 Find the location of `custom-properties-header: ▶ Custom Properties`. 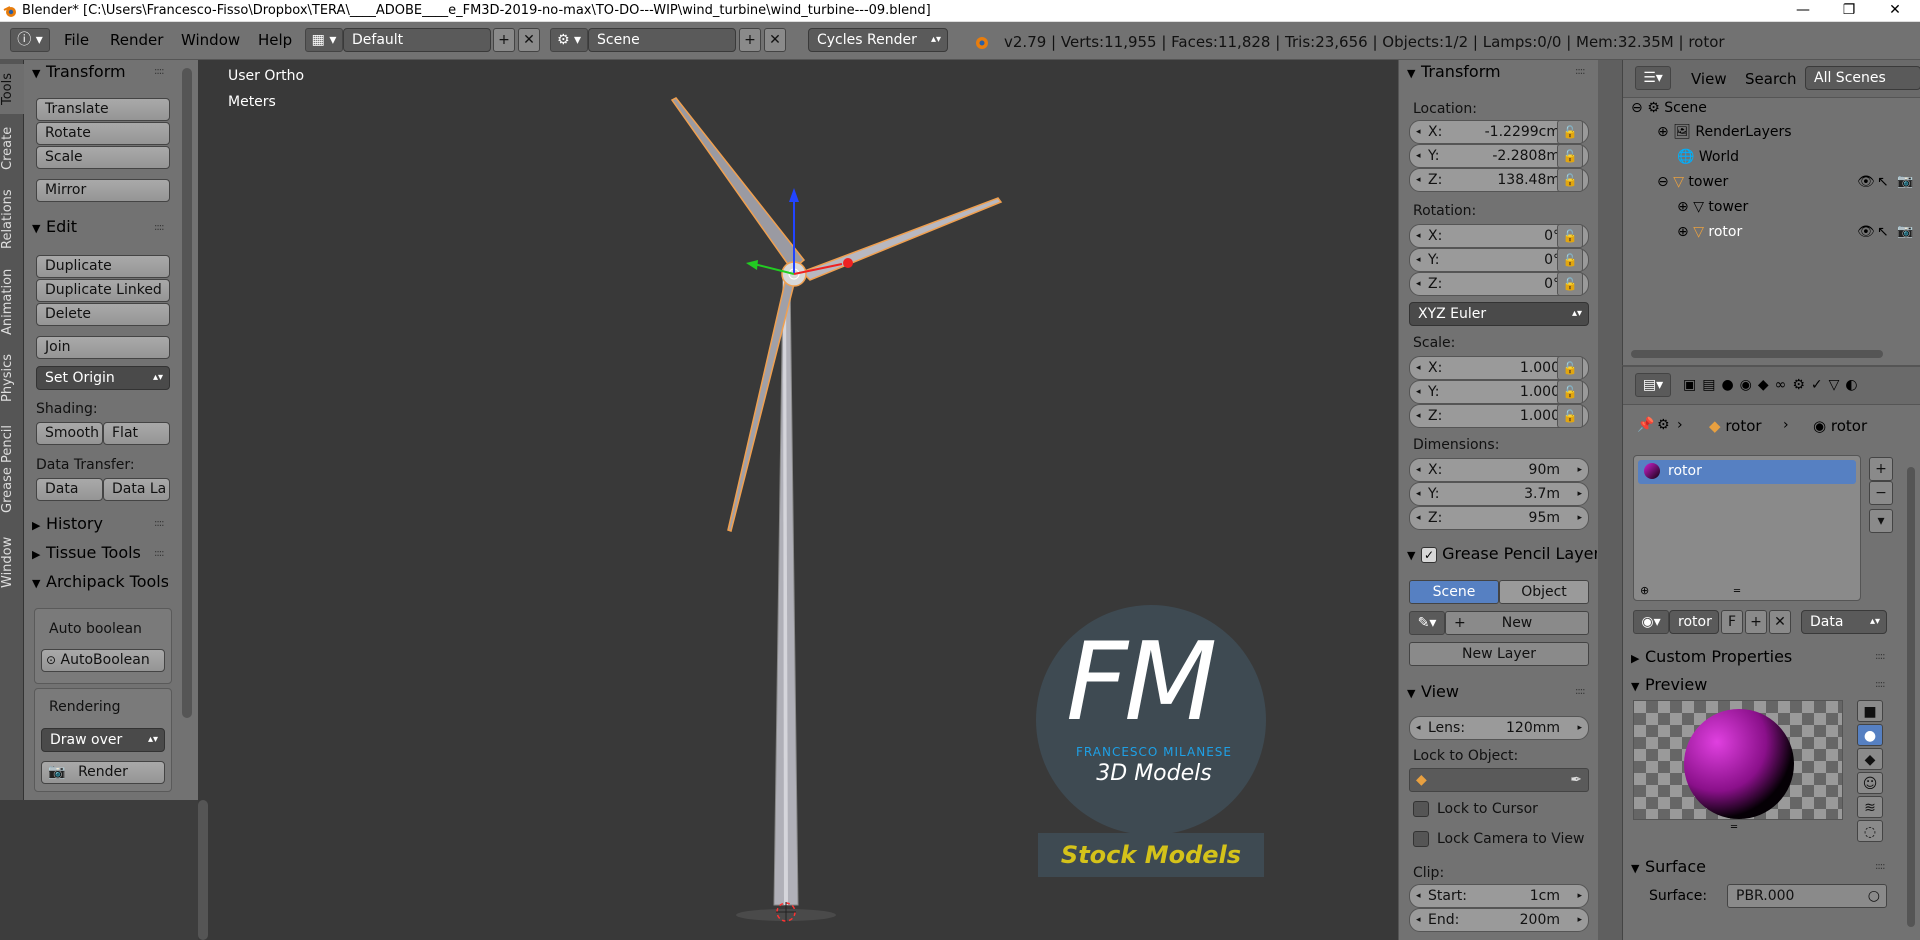

custom-properties-header: ▶ Custom Properties is located at coordinates (1711, 656).